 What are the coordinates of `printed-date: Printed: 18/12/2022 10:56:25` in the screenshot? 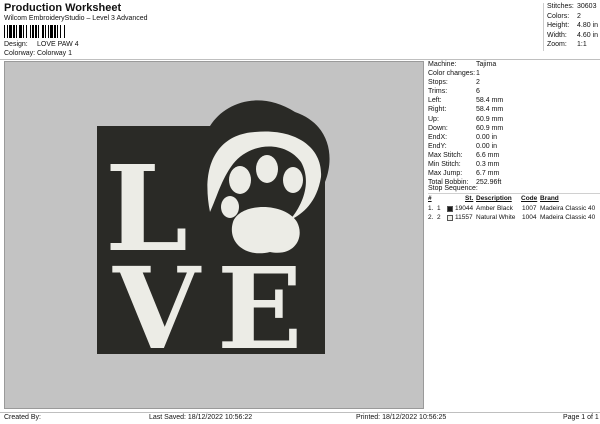 It's located at (401, 417).